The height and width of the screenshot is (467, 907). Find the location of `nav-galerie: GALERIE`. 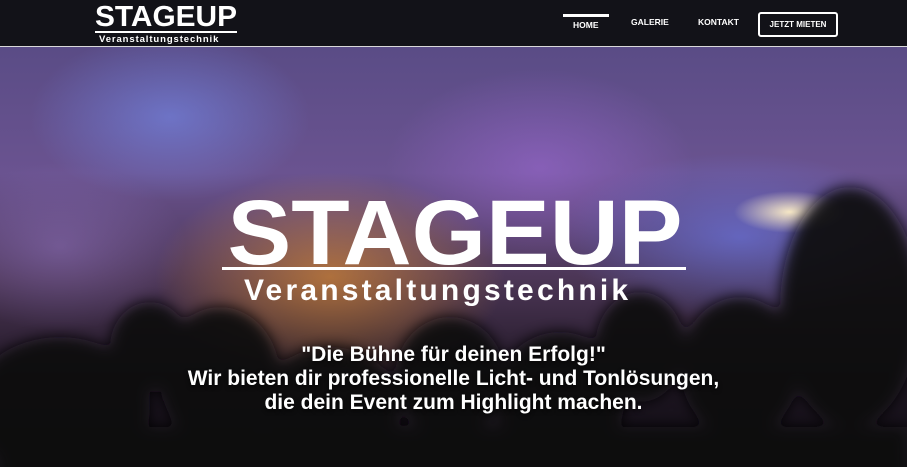

nav-galerie: GALERIE is located at coordinates (650, 22).